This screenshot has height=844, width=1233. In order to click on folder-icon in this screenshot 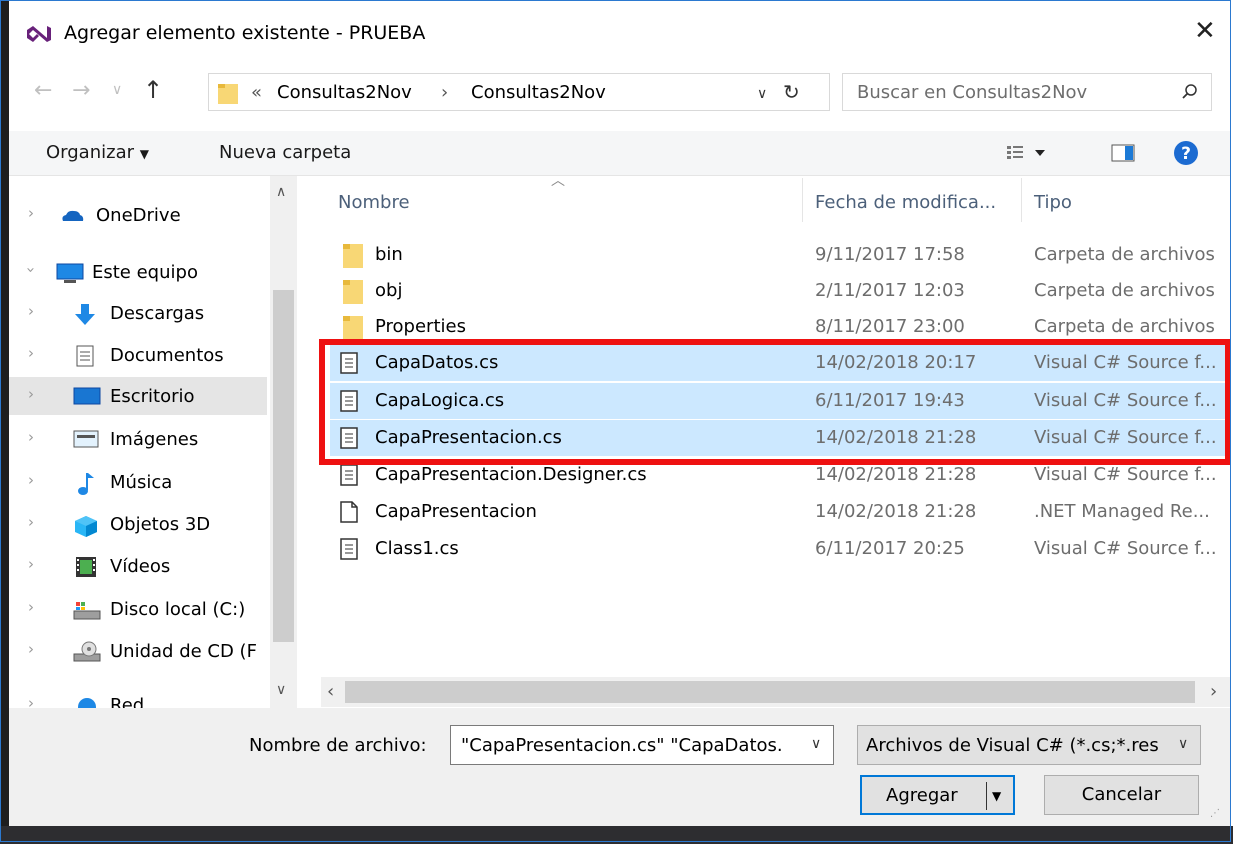, I will do `click(351, 294)`.